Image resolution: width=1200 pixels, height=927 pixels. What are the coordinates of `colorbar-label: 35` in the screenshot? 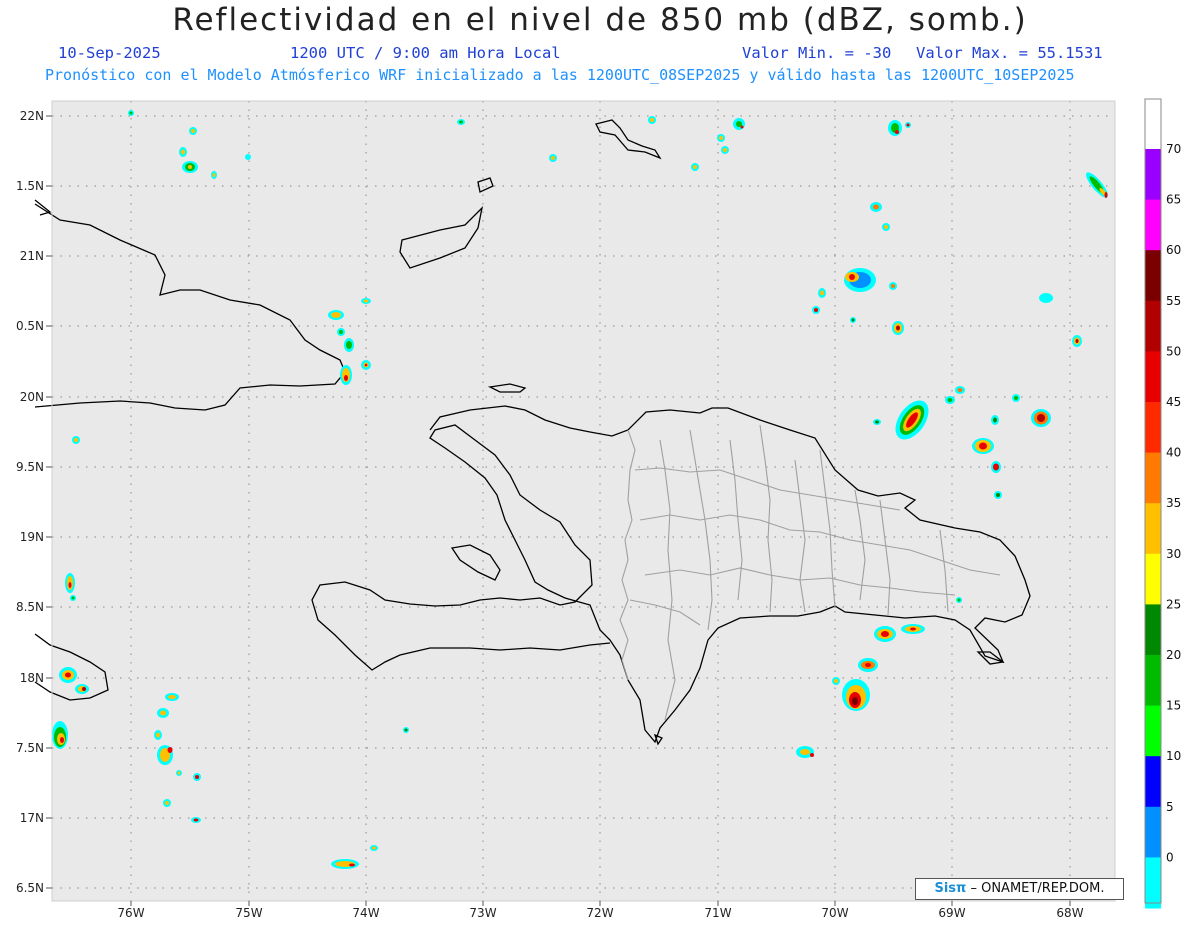 It's located at (1173, 503).